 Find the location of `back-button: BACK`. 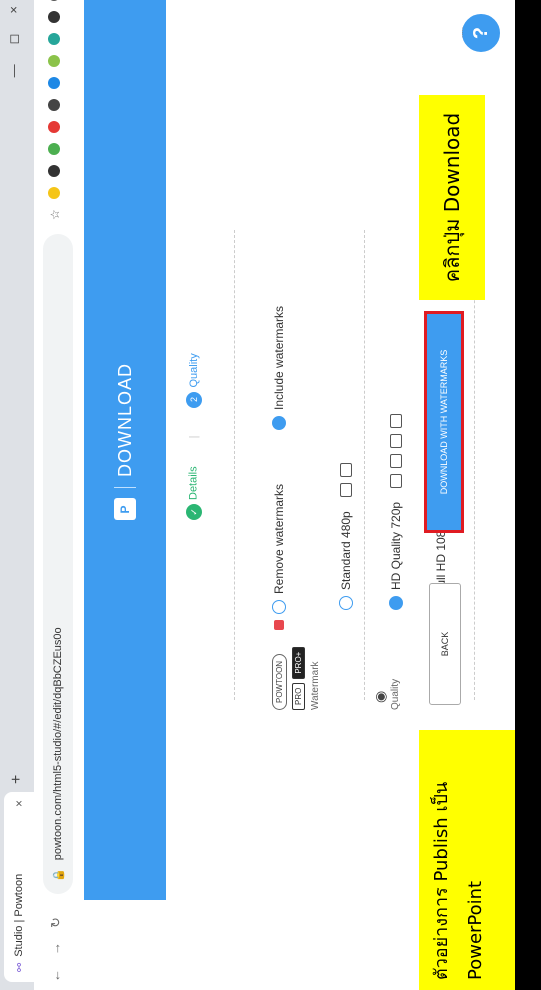

back-button: BACK is located at coordinates (445, 644).